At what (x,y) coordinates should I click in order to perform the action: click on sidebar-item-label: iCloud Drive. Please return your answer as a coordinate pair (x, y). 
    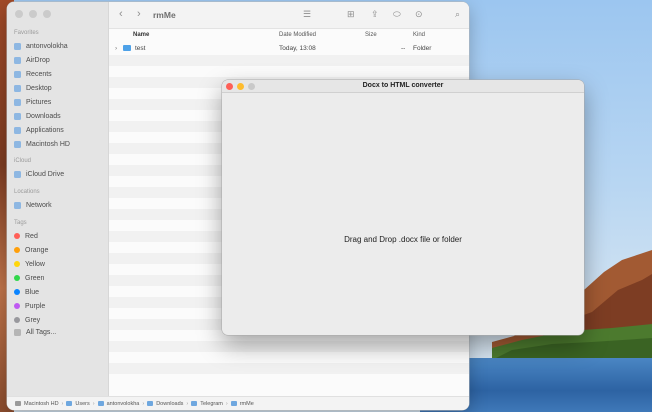
    Looking at the image, I should click on (45, 174).